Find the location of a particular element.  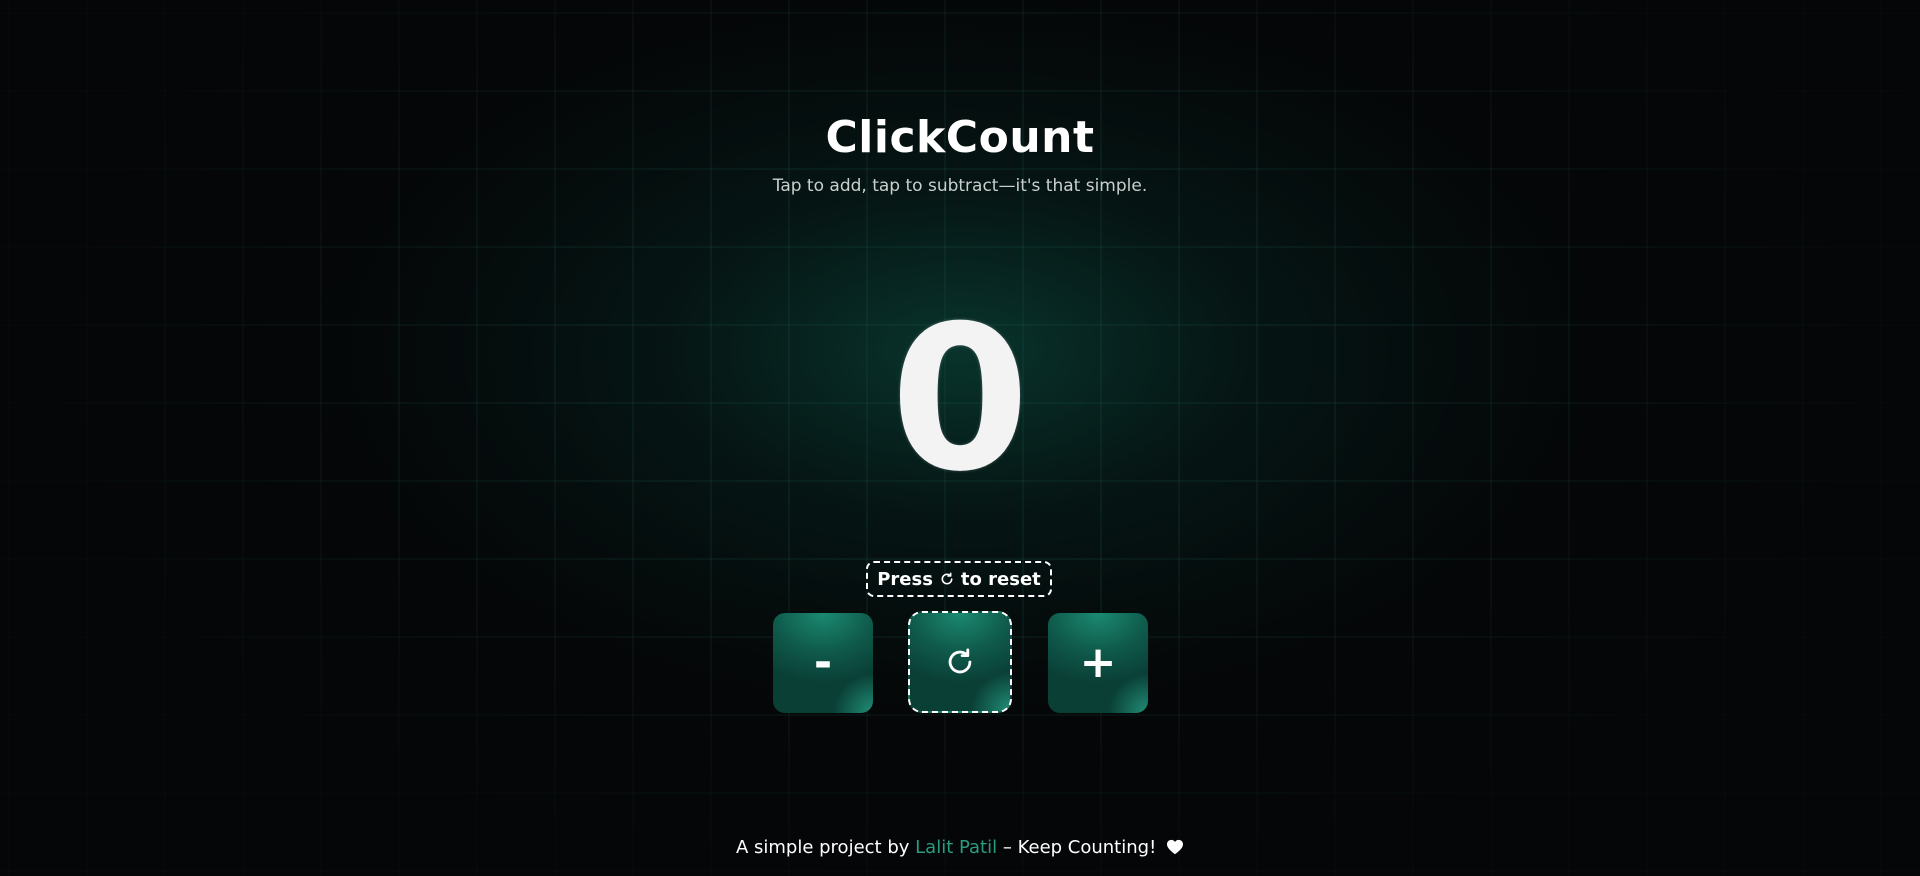

decrement-button: - is located at coordinates (823, 663).